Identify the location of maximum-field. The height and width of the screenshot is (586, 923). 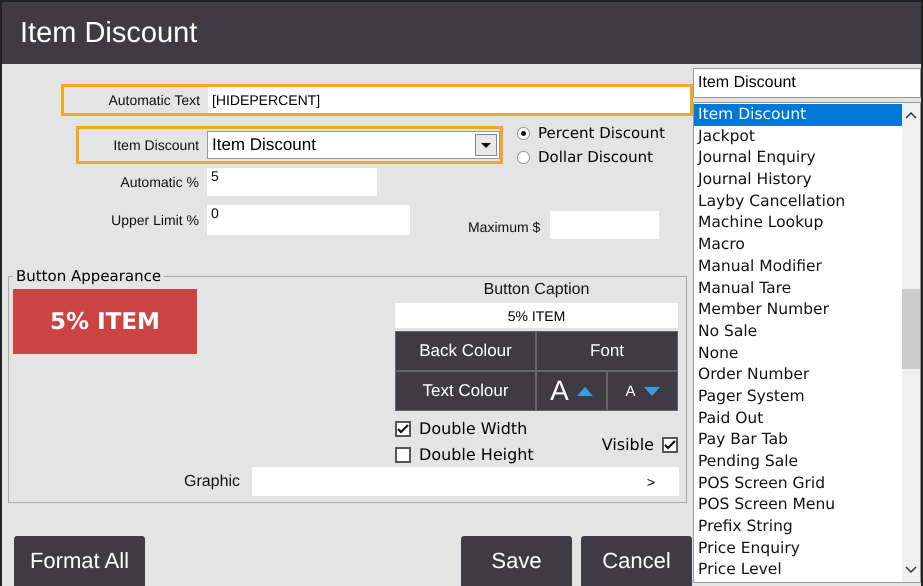
(605, 225).